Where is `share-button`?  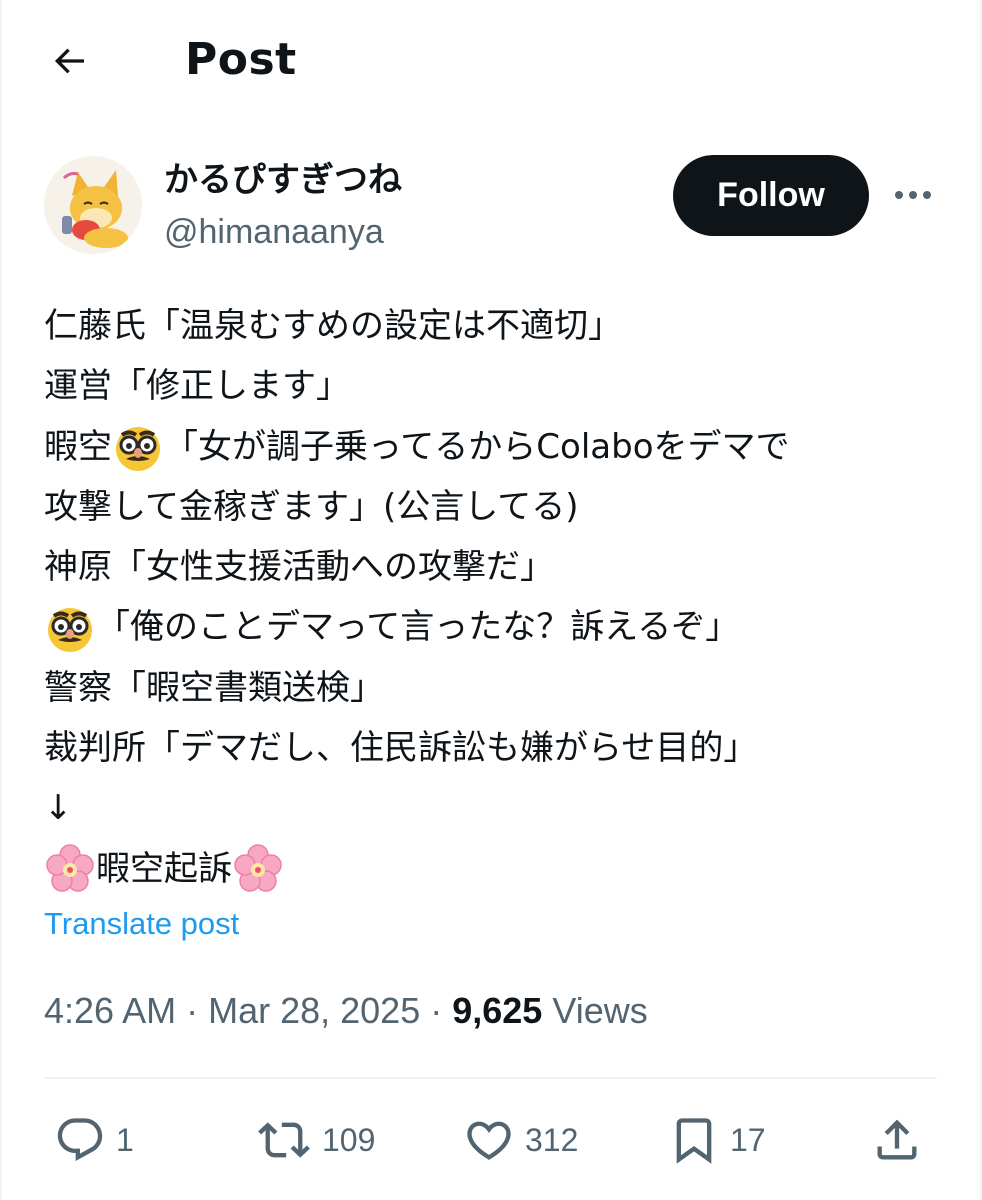
share-button is located at coordinates (897, 1140).